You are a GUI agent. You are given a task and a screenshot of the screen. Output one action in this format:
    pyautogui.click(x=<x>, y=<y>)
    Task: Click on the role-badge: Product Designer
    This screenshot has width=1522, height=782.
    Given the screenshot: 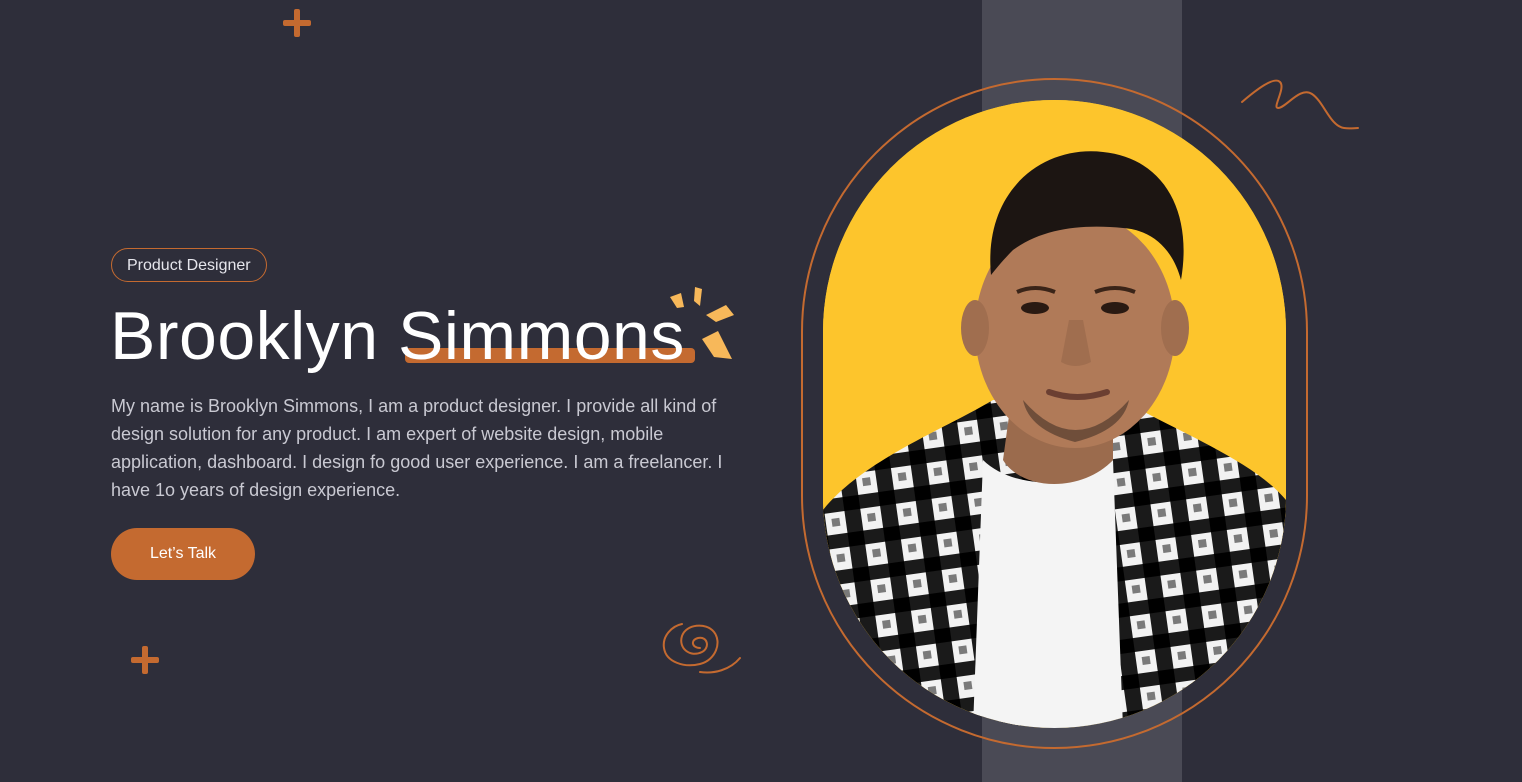 What is the action you would take?
    pyautogui.click(x=189, y=265)
    